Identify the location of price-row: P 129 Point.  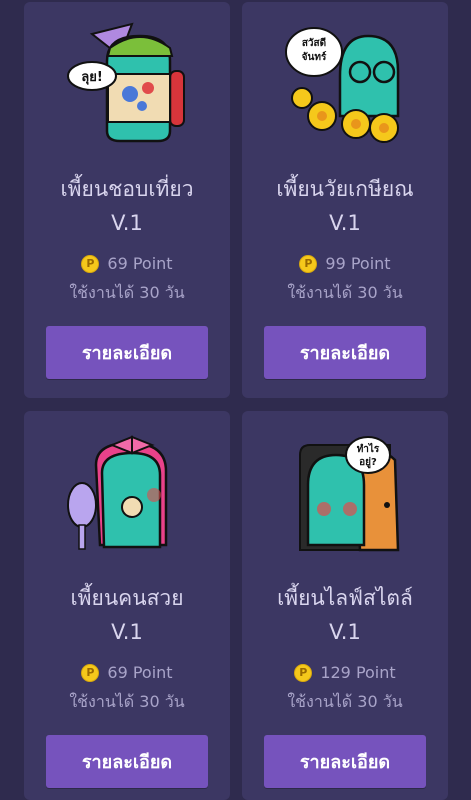
(345, 672).